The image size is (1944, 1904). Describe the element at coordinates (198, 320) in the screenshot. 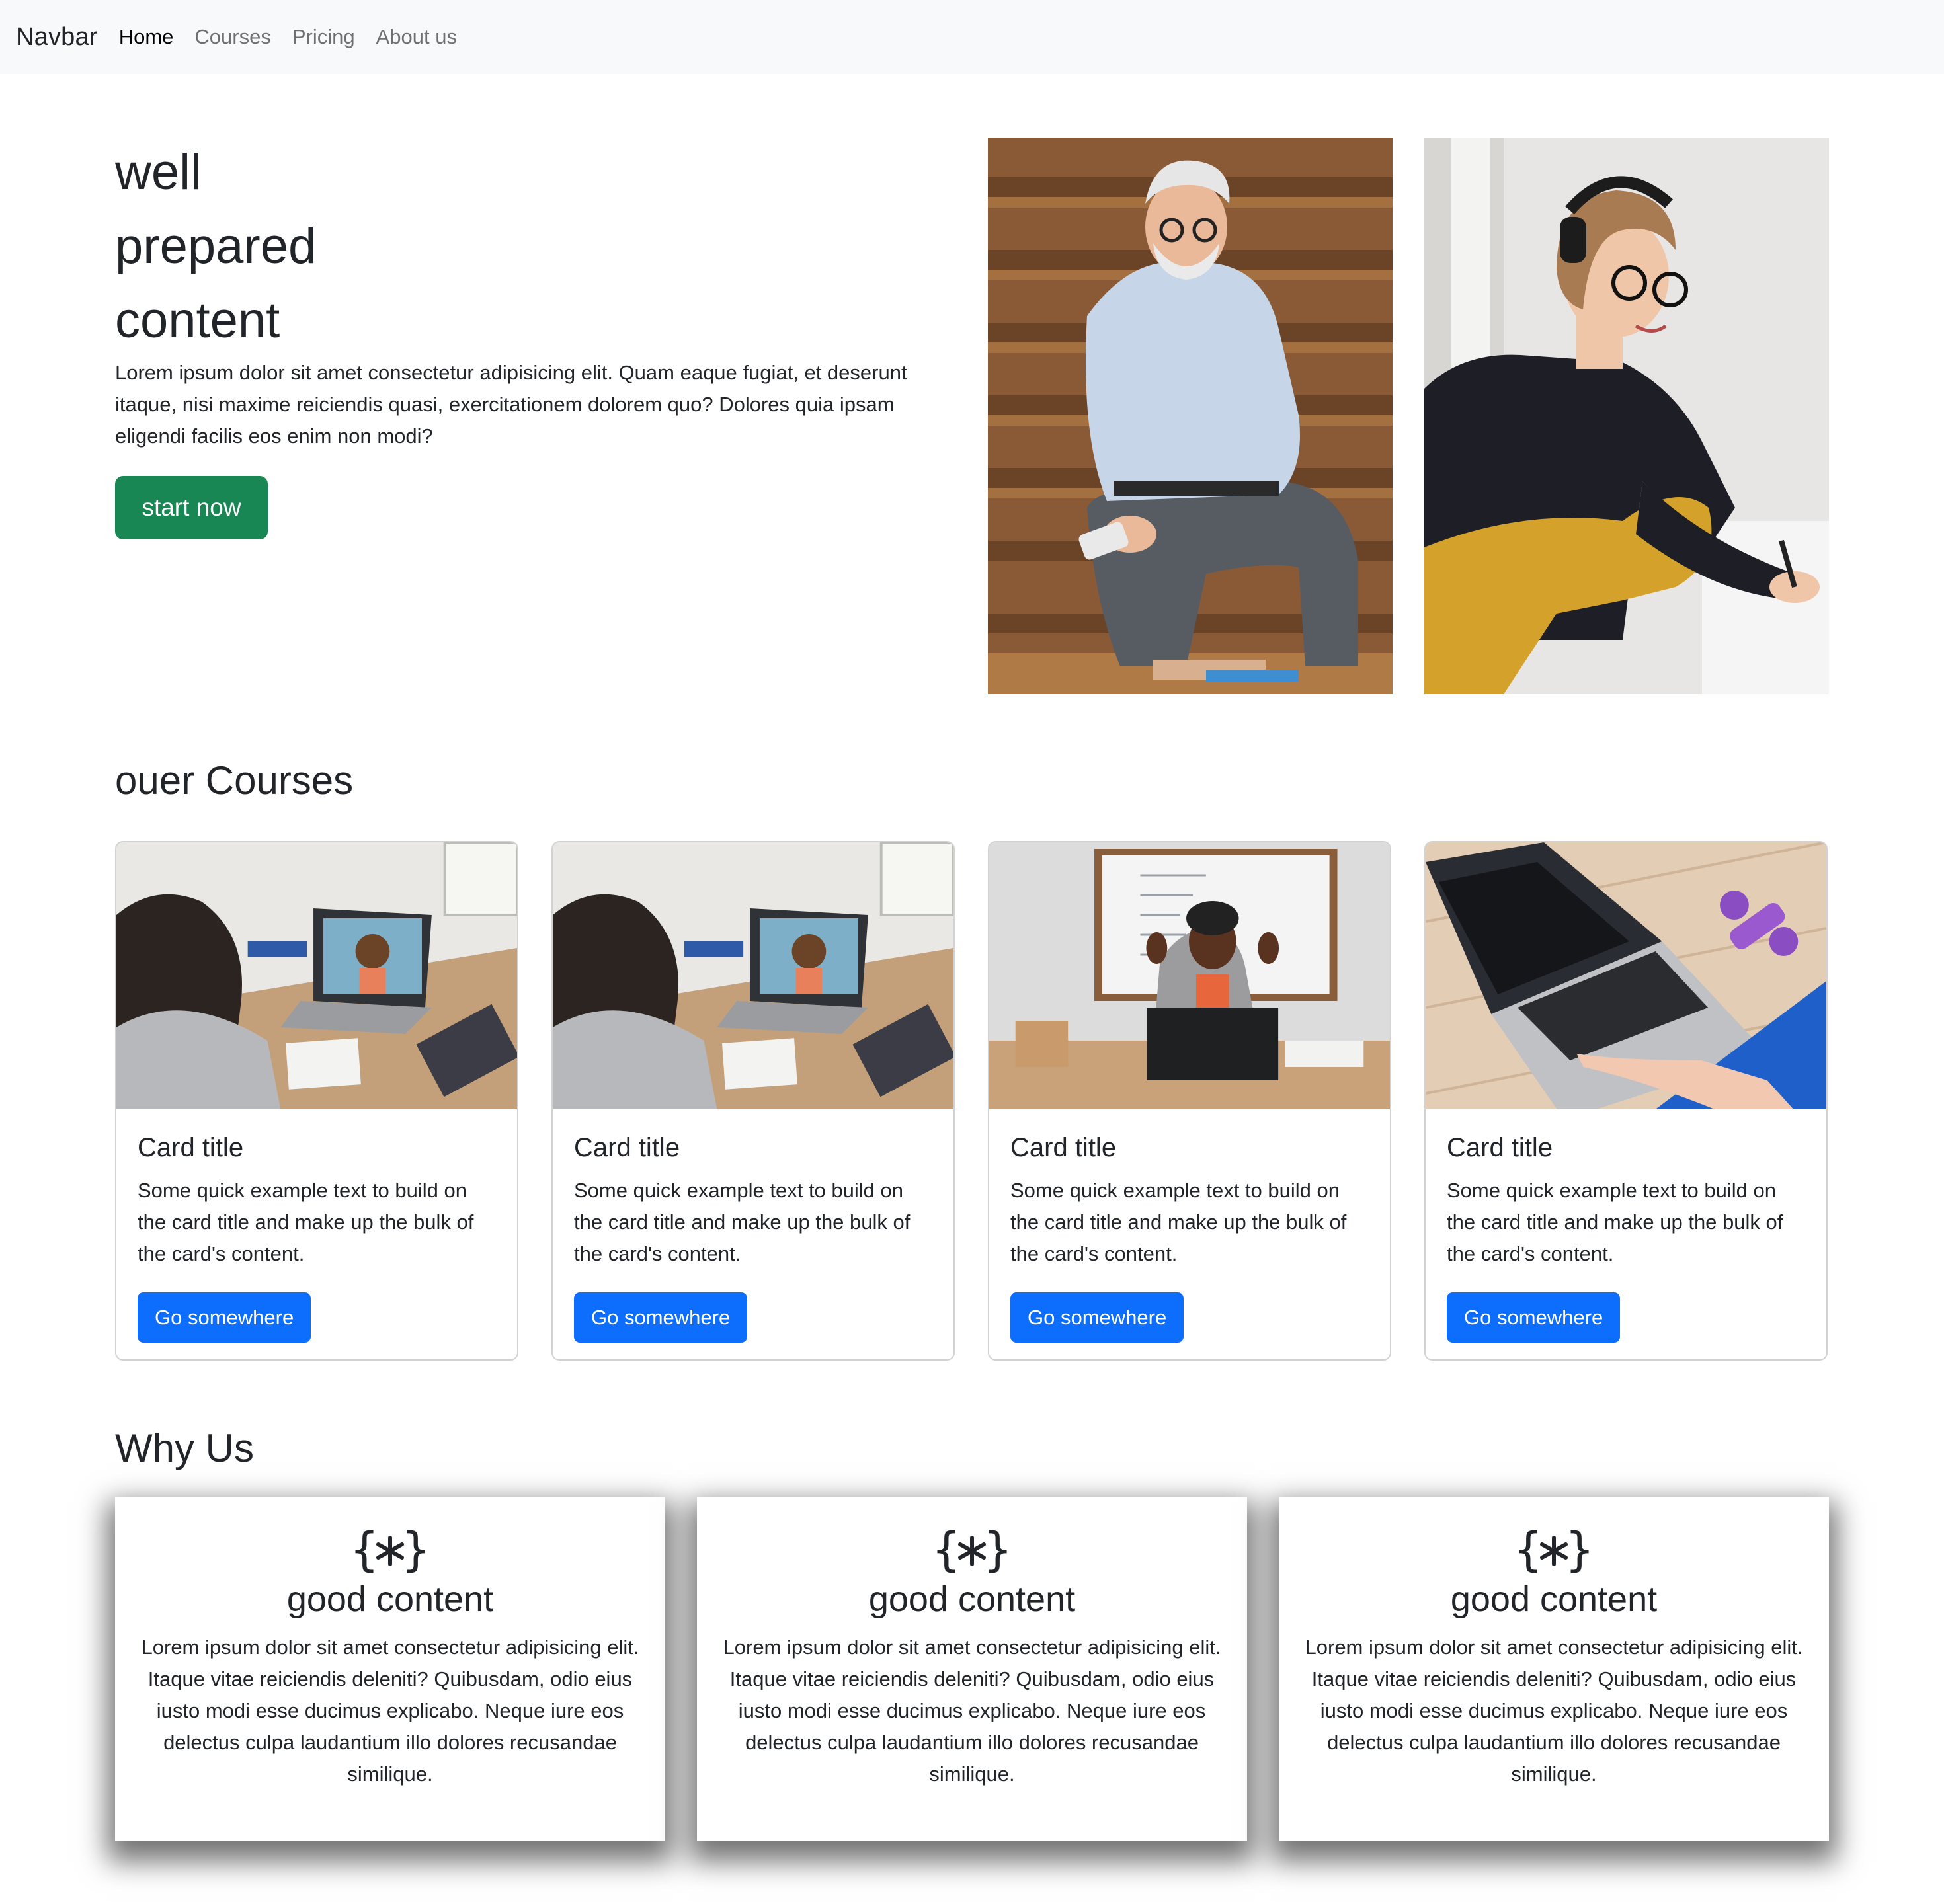

I see `hero-title-line: content` at that location.